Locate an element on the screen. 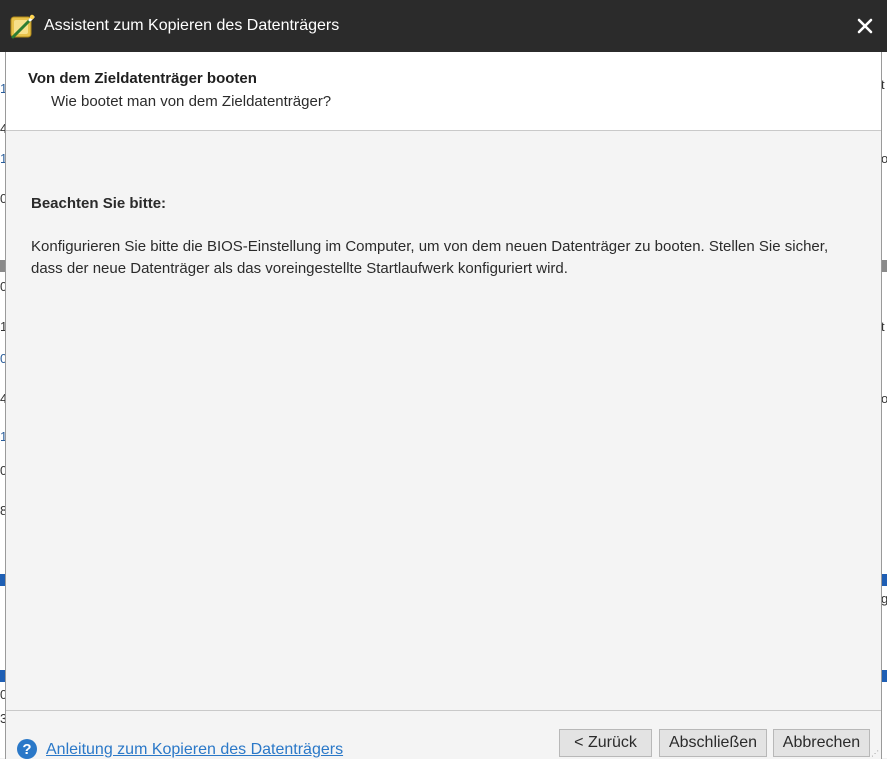  close-icon is located at coordinates (865, 26).